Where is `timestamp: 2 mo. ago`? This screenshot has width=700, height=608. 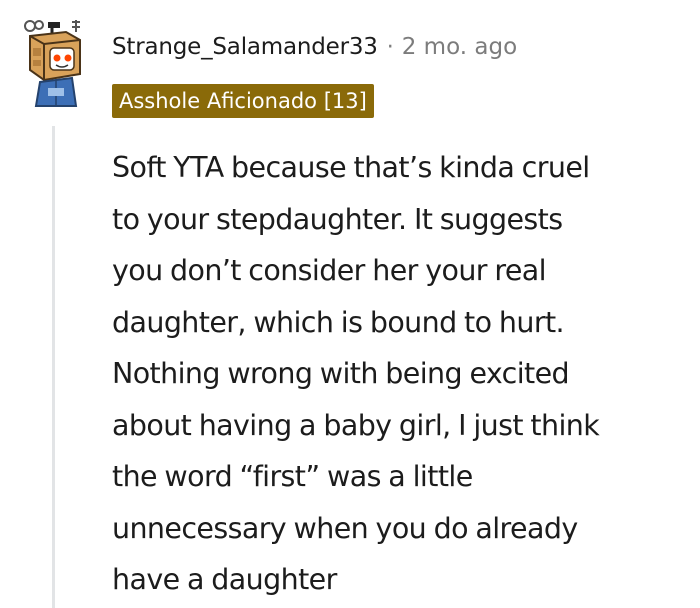
timestamp: 2 mo. ago is located at coordinates (459, 47).